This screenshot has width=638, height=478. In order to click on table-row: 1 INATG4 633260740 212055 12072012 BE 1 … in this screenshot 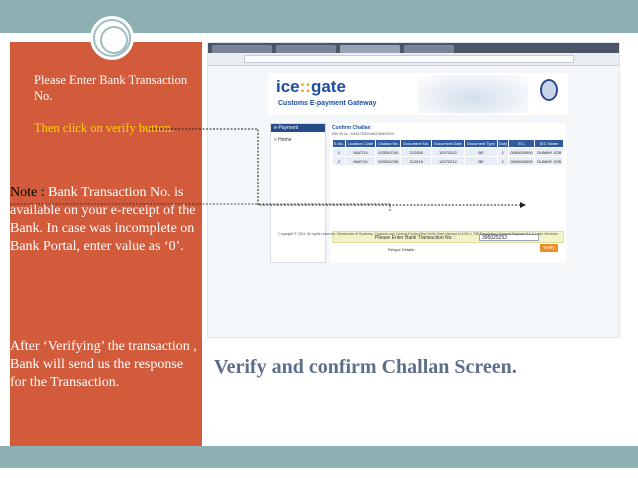, I will do `click(448, 152)`.